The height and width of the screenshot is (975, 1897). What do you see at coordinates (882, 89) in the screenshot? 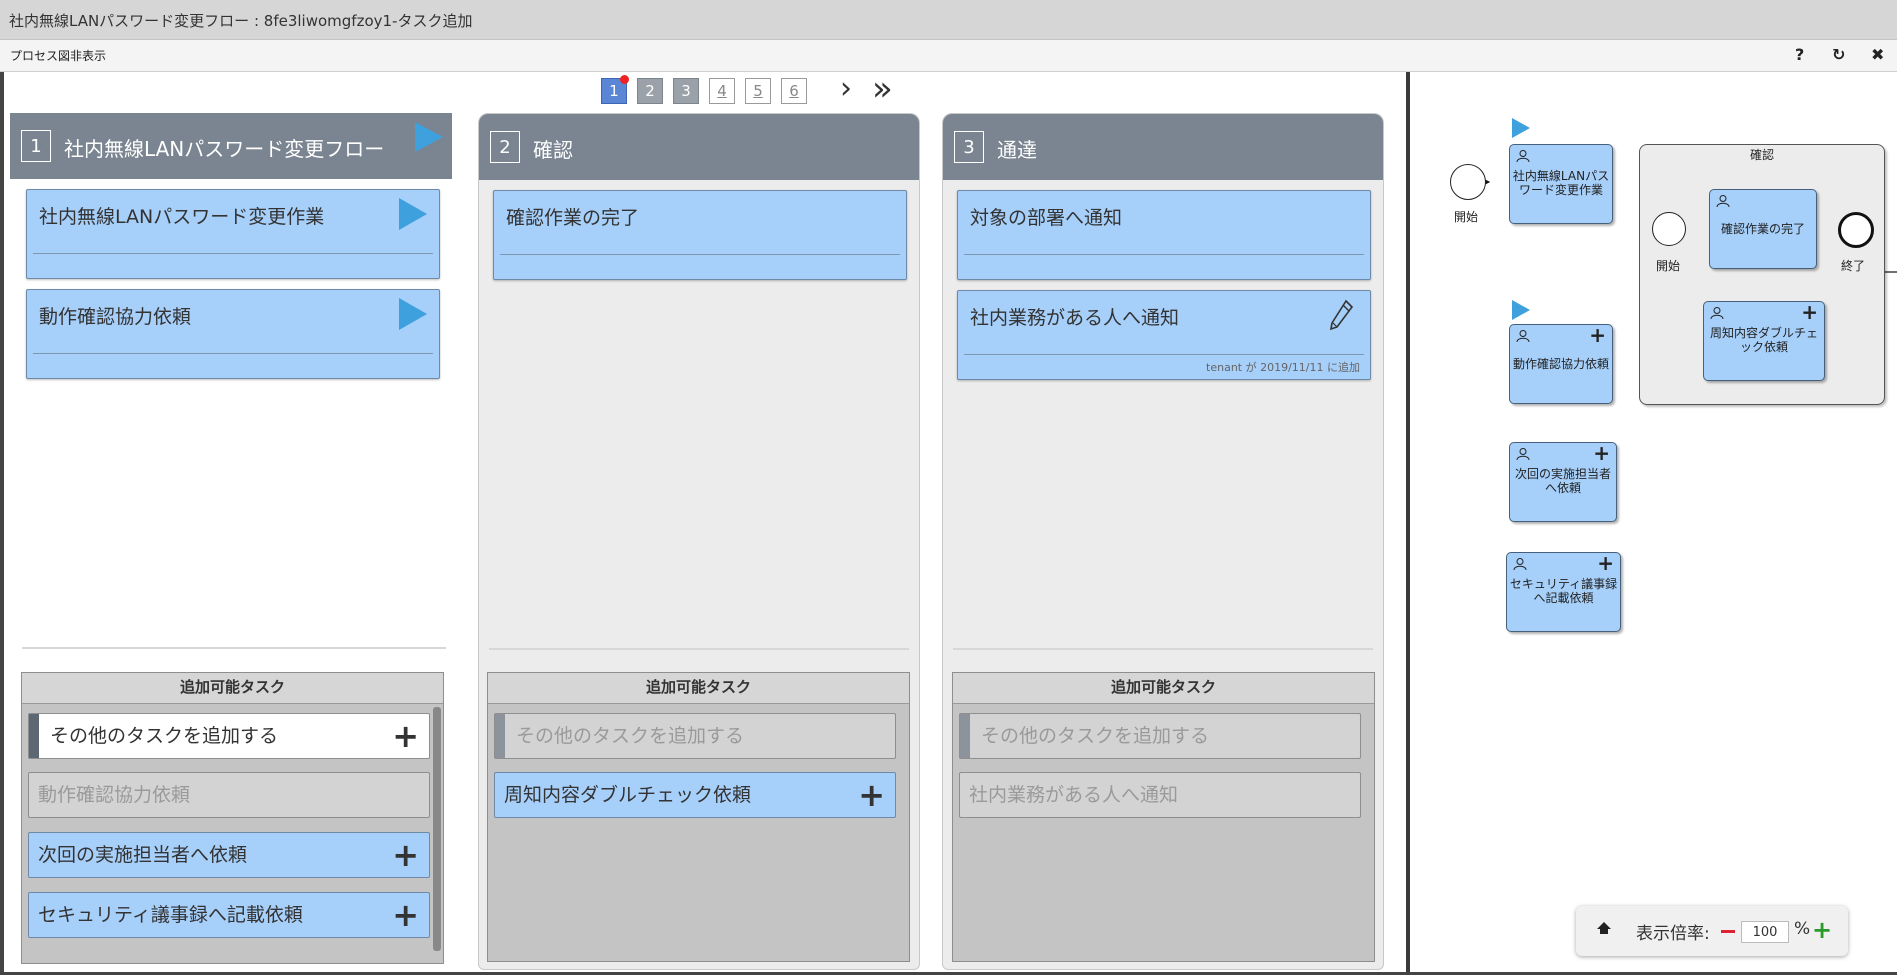
I see `last-page-icon: »` at bounding box center [882, 89].